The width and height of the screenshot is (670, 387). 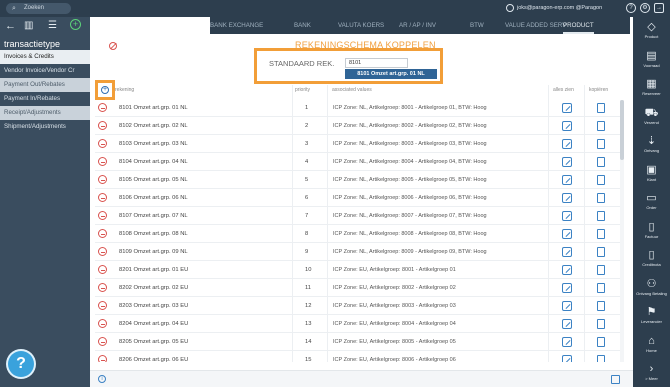 I want to click on nav-verzend: ⛟ Verzend, so click(x=651, y=116).